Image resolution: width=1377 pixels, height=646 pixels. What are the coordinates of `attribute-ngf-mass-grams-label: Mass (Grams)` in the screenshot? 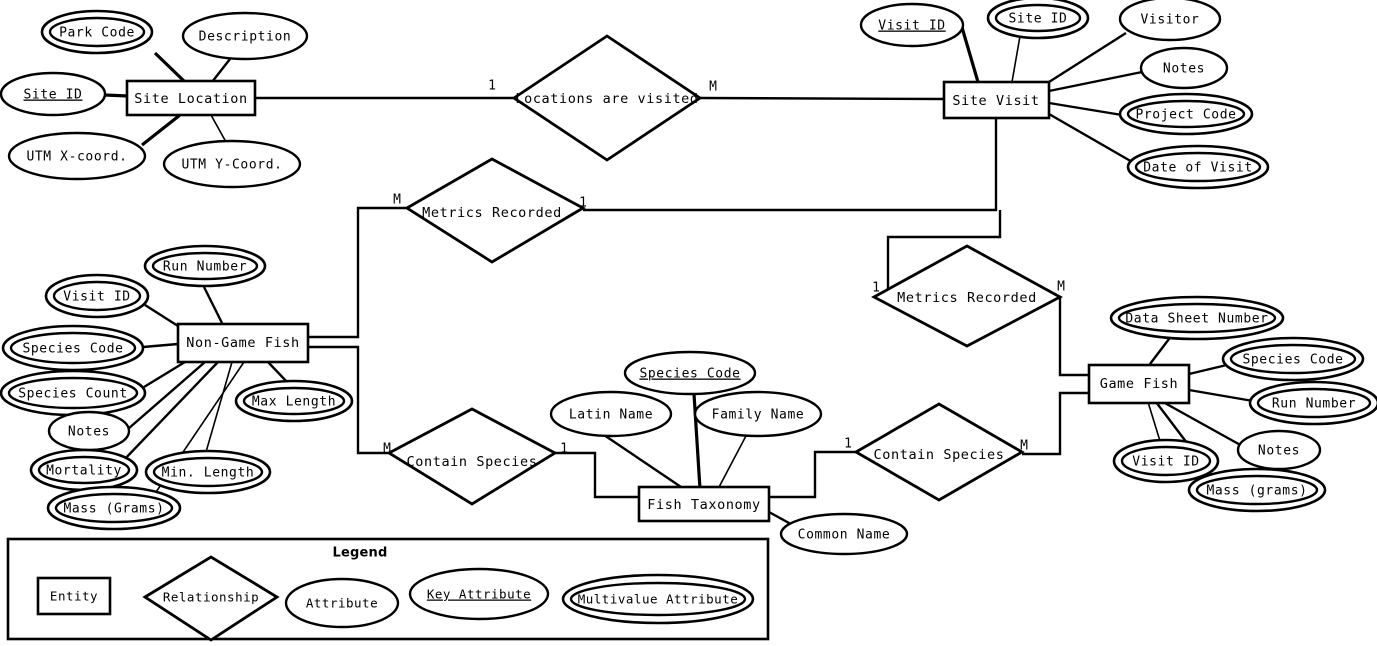 It's located at (113, 509).